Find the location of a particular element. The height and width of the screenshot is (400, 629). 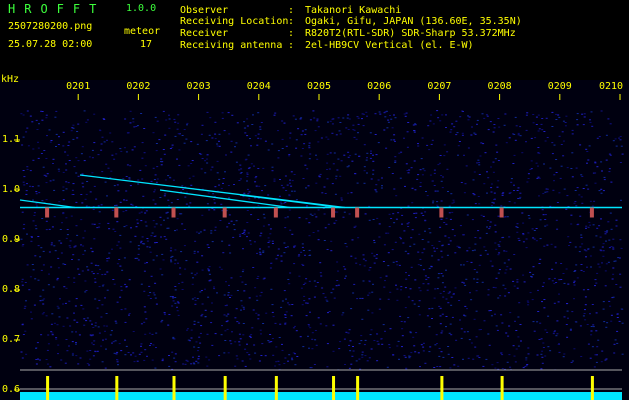

meteor-spike is located at coordinates (117, 388).